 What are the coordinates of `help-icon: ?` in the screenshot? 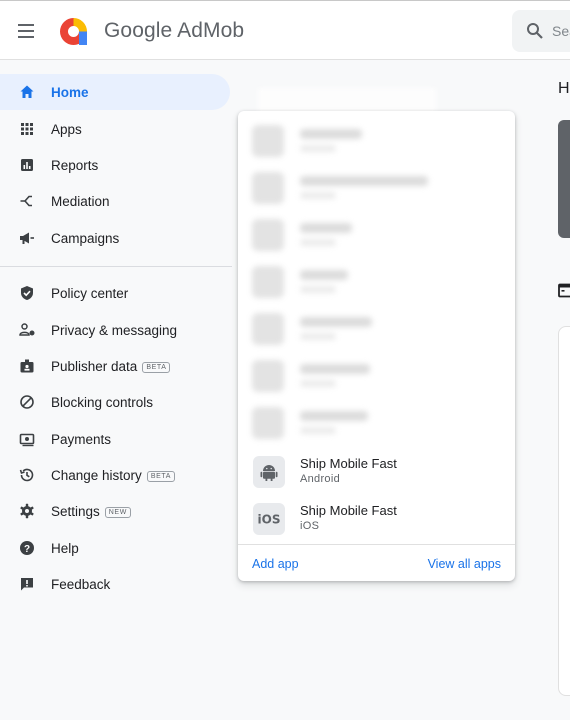 It's located at (27, 548).